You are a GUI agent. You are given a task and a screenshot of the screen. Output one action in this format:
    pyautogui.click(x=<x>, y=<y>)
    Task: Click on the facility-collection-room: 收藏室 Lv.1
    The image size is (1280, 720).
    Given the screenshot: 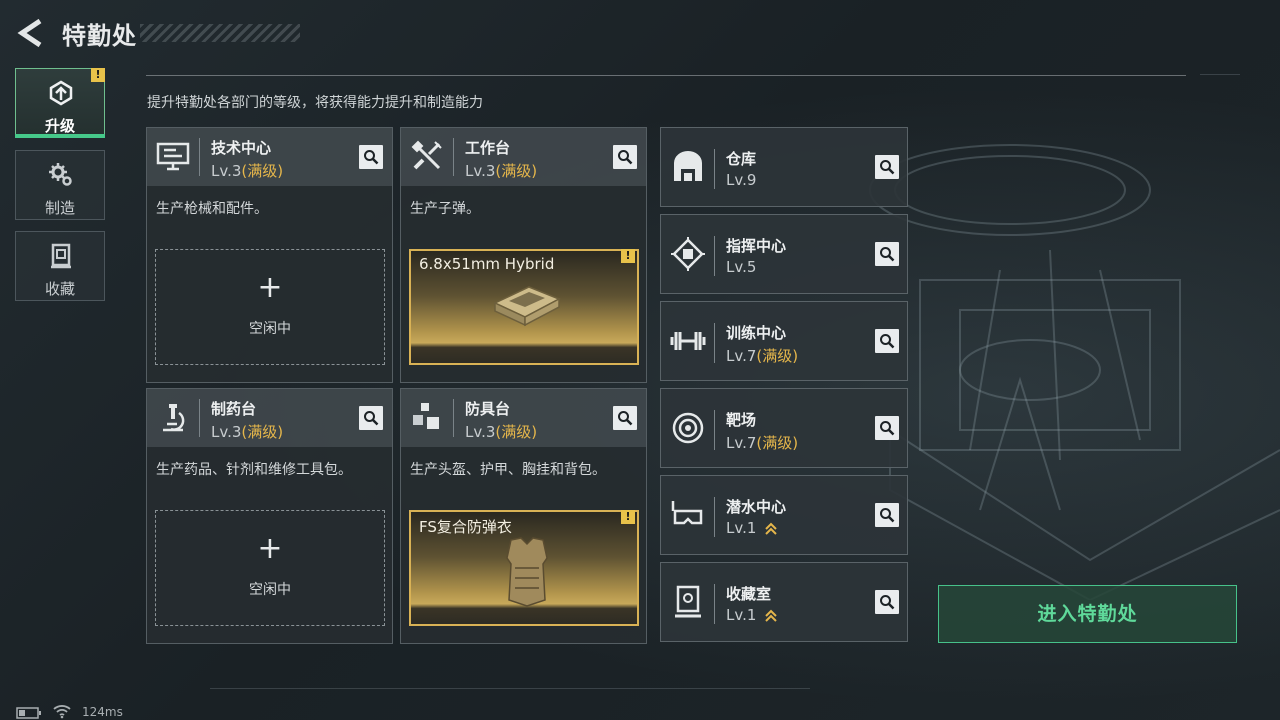 What is the action you would take?
    pyautogui.click(x=784, y=602)
    